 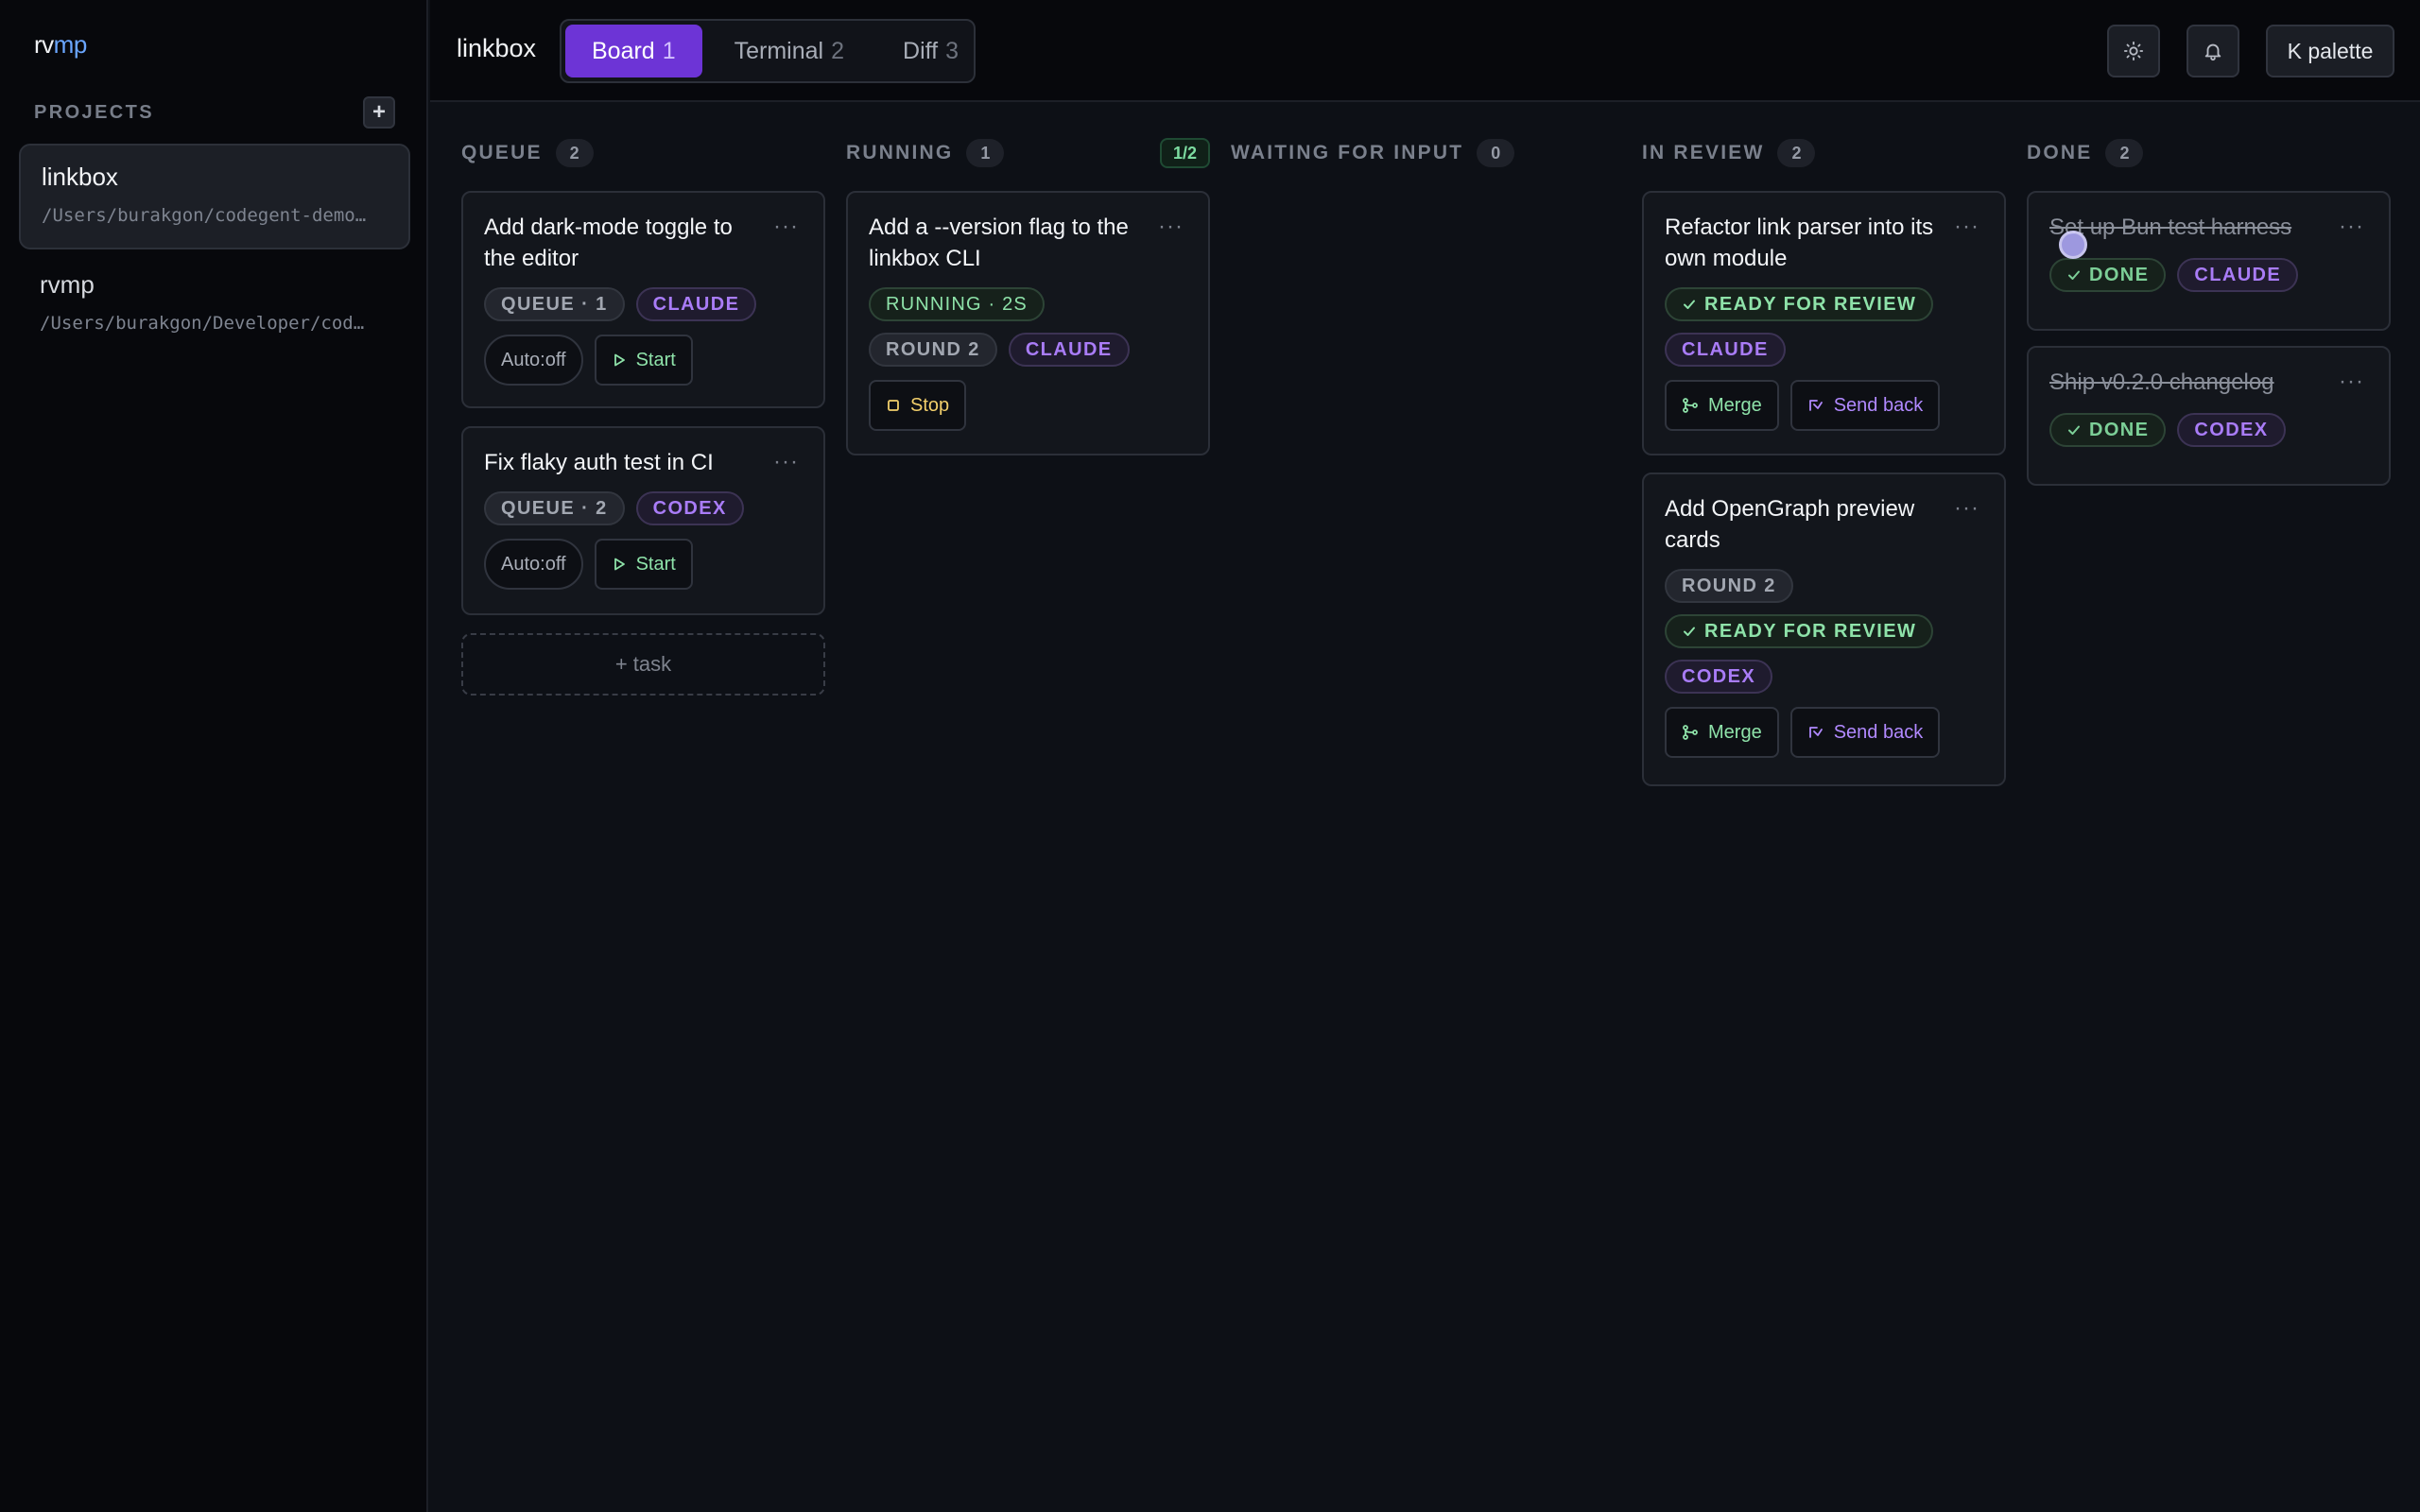 I want to click on task-title: Fix flaky auth test in CI, so click(x=599, y=462).